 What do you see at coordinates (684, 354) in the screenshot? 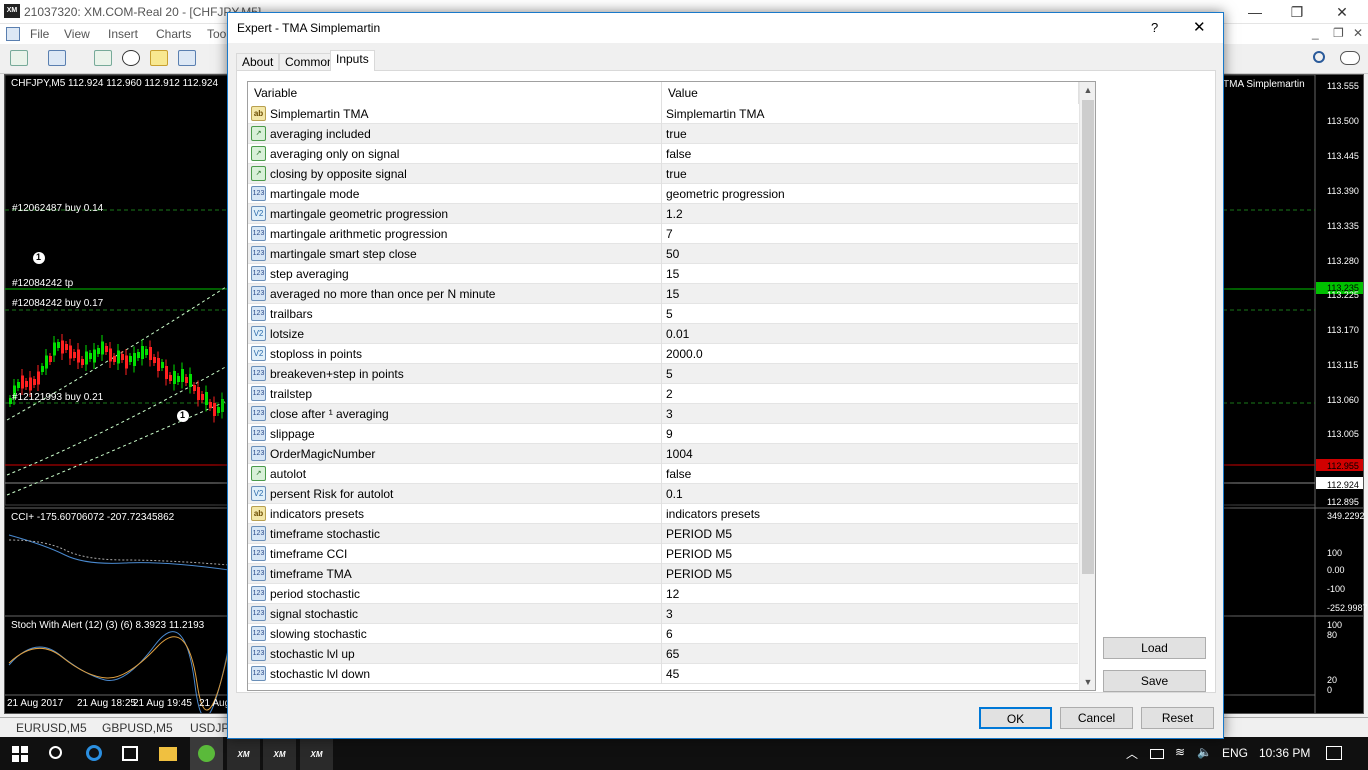
I see `param-value: 2000.0` at bounding box center [684, 354].